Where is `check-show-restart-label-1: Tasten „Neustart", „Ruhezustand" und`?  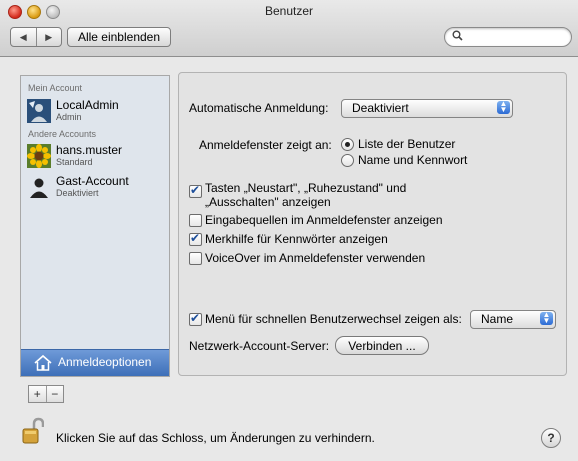
check-show-restart-label-1: Tasten „Neustart", „Ruhezustand" und is located at coordinates (306, 188).